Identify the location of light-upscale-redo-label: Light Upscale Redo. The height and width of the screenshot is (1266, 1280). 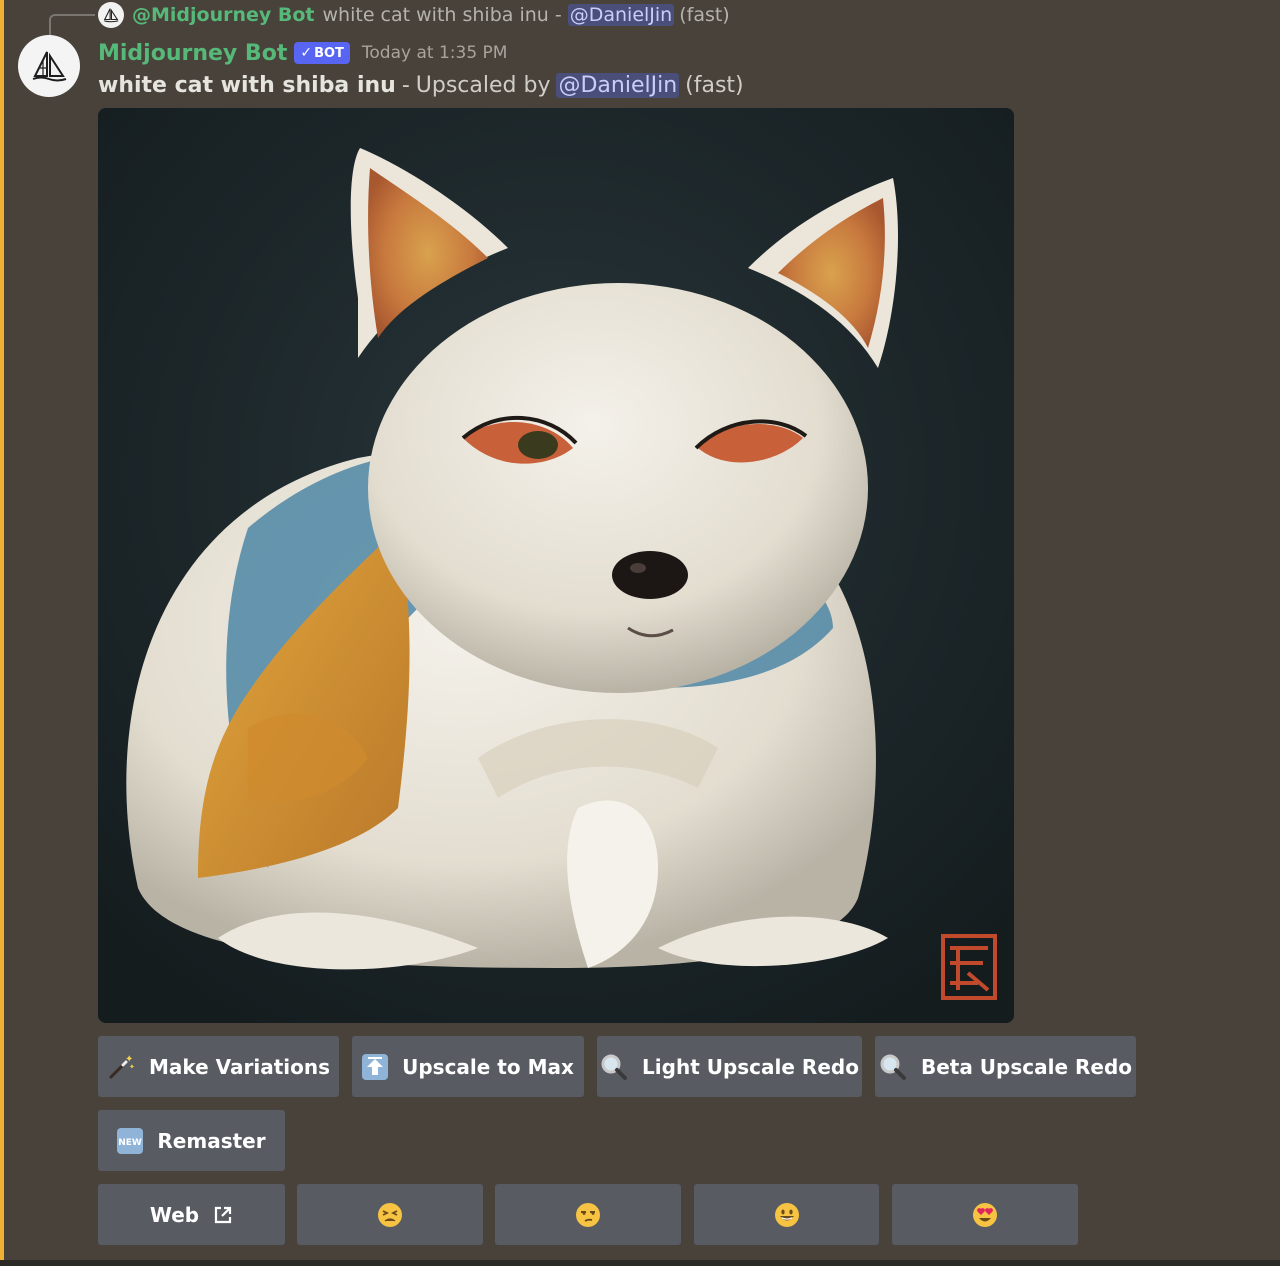
(750, 1066).